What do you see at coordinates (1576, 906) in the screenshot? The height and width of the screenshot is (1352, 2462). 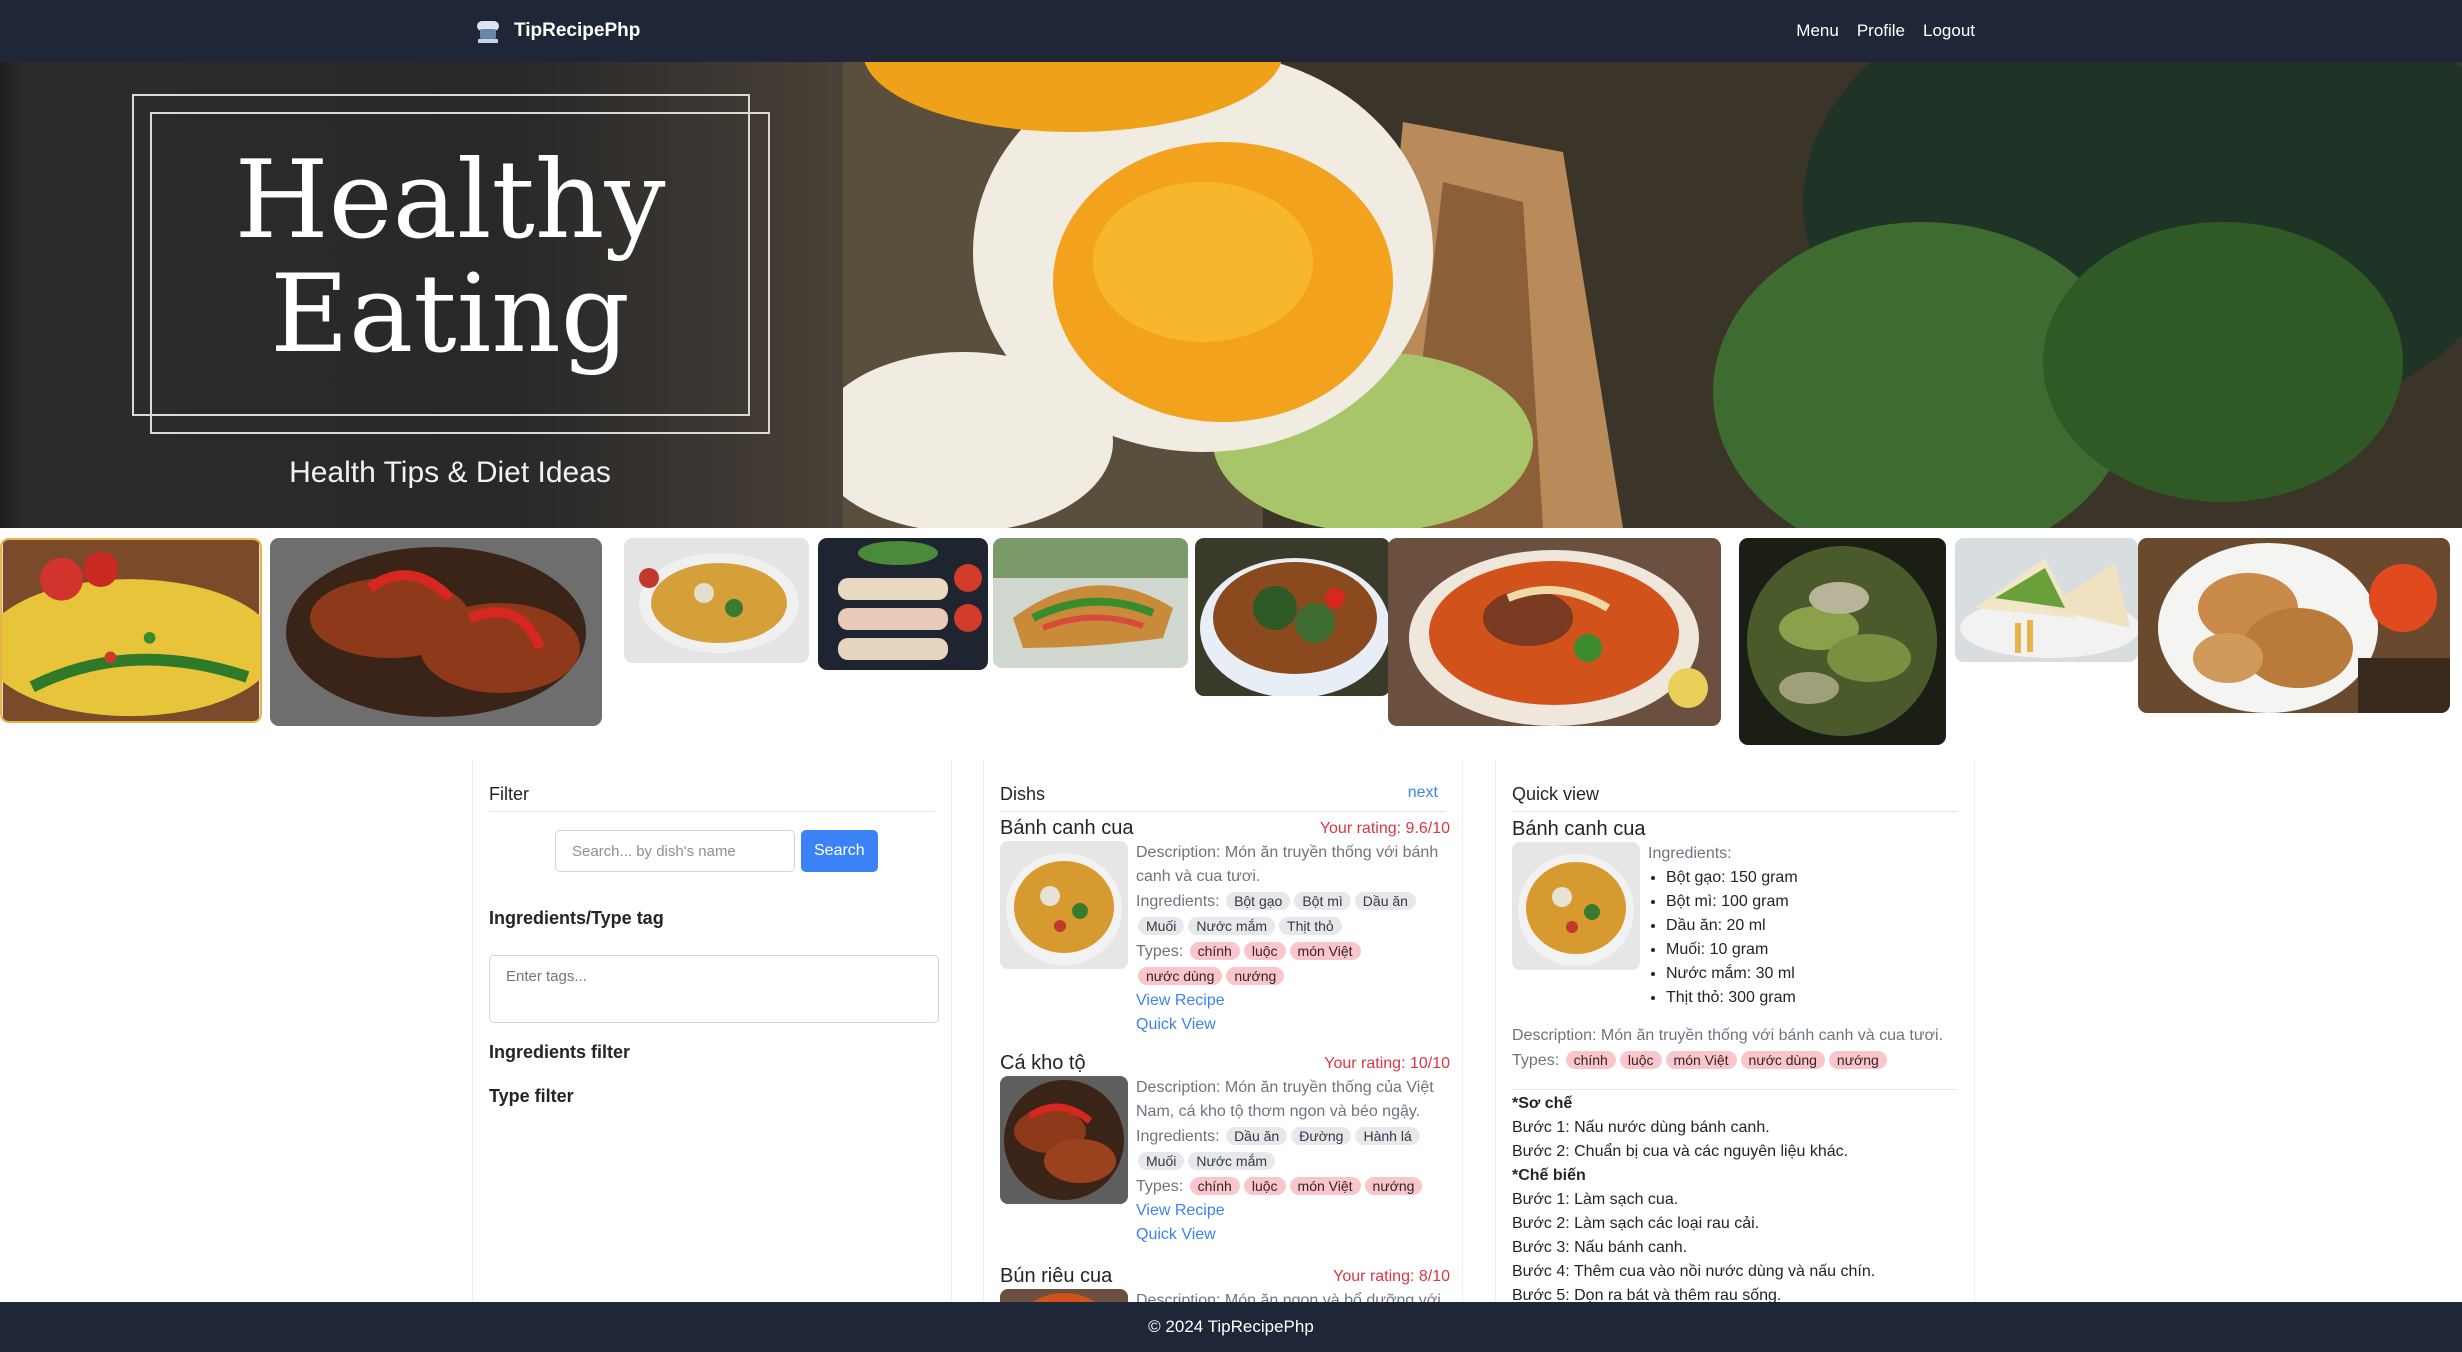 I see `quick-view-image` at bounding box center [1576, 906].